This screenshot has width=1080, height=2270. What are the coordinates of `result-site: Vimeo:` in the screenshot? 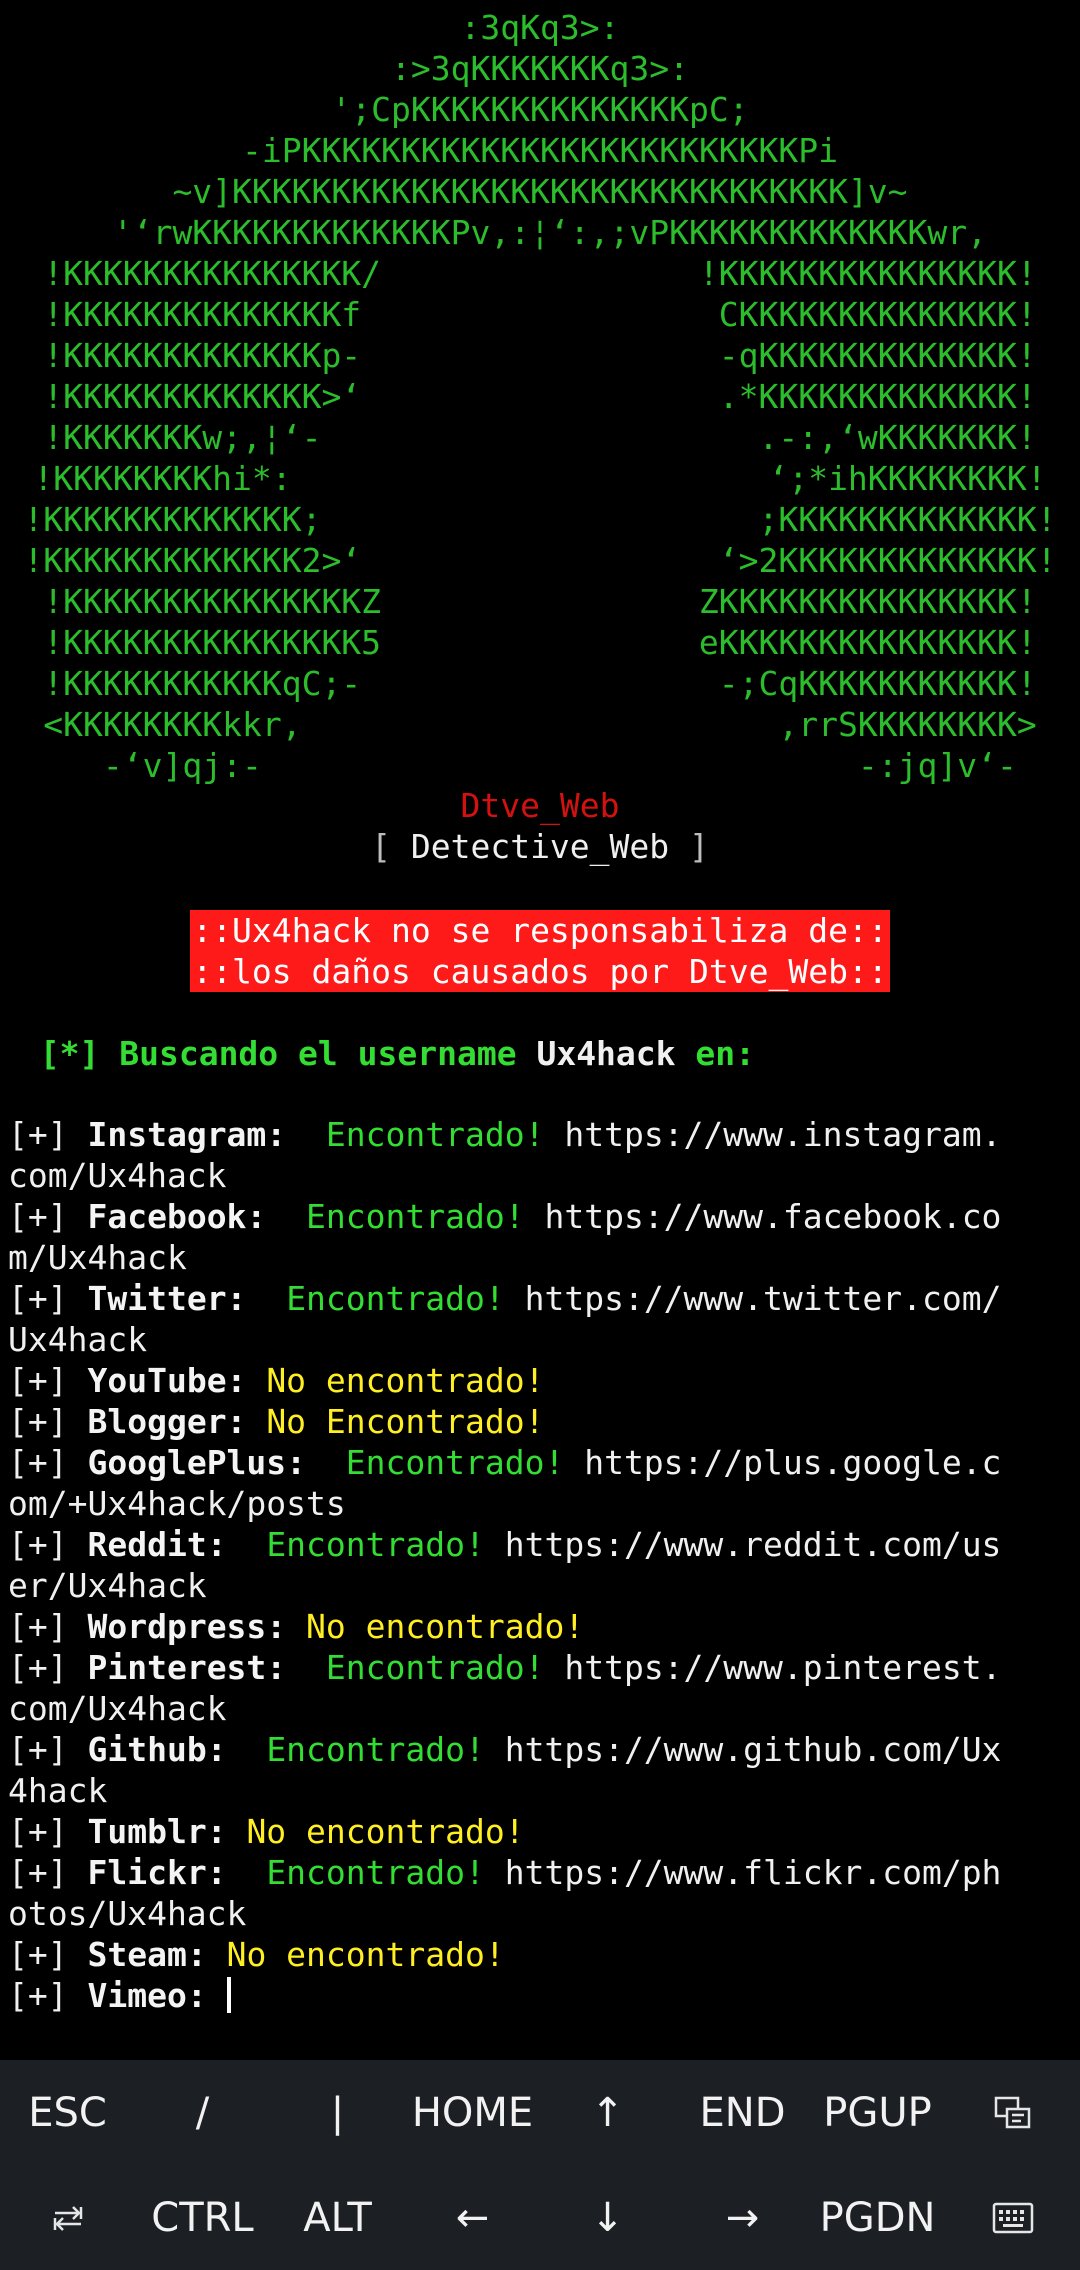 It's located at (147, 1995).